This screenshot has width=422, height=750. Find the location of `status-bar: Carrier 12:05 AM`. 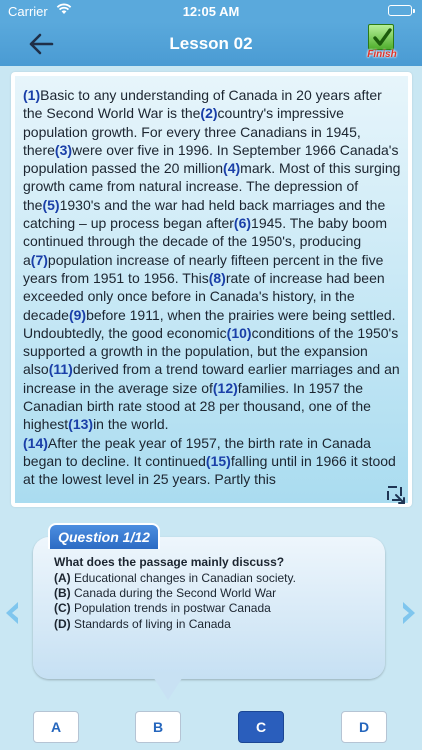

status-bar: Carrier 12:05 AM is located at coordinates (211, 11).